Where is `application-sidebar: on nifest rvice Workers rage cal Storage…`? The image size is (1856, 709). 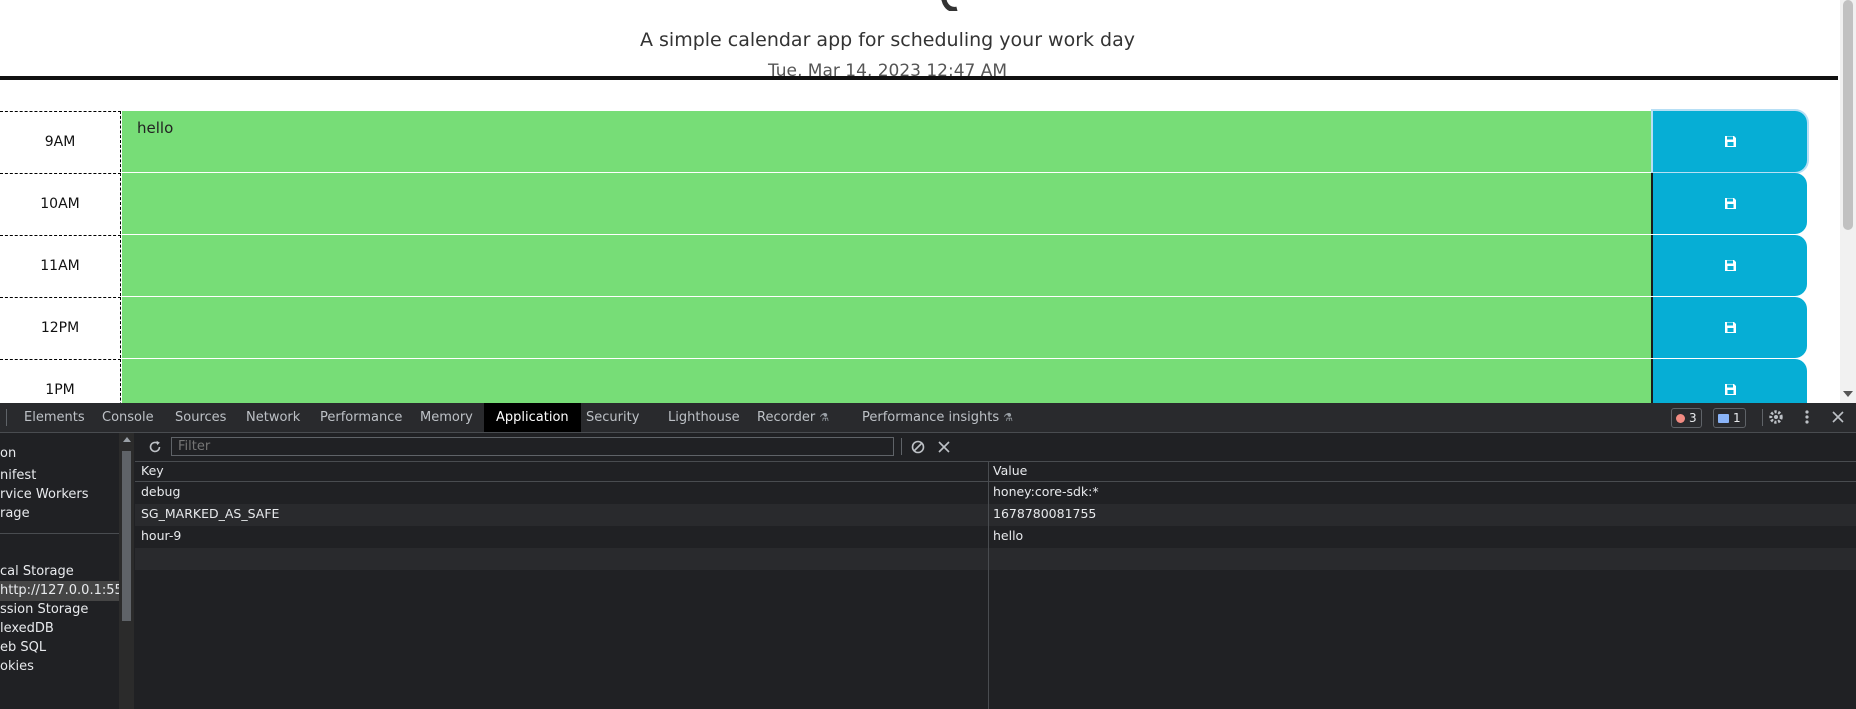
application-sidebar: on nifest rvice Workers rage cal Storage… is located at coordinates (59, 571).